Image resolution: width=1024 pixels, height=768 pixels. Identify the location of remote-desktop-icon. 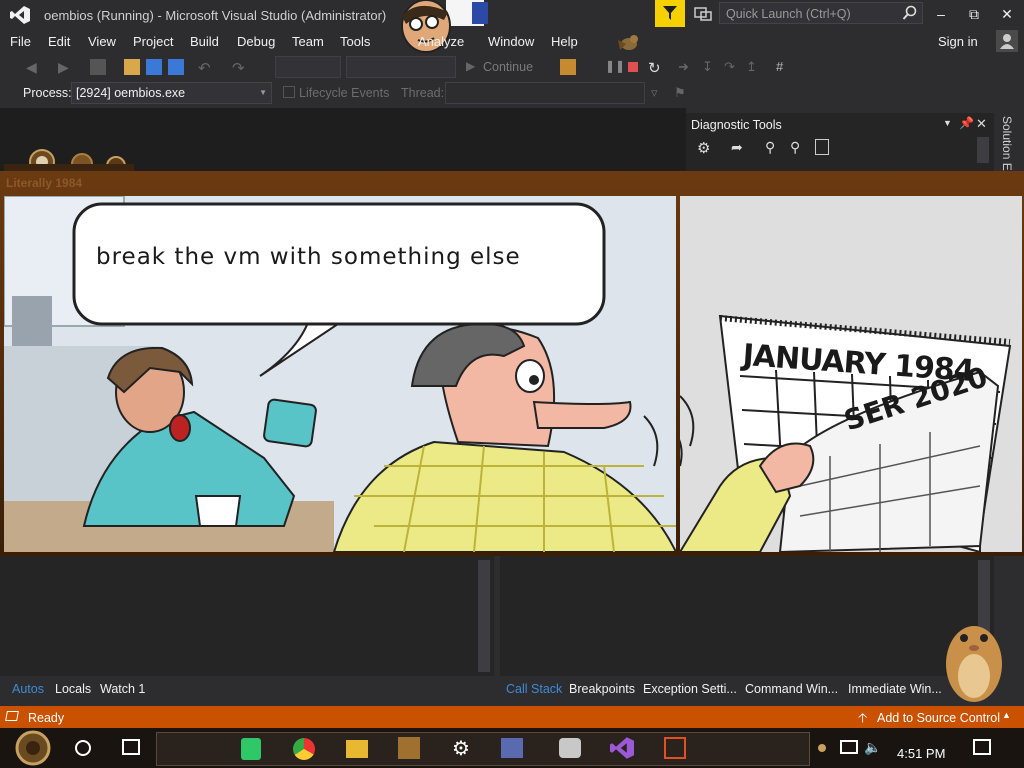
(512, 748).